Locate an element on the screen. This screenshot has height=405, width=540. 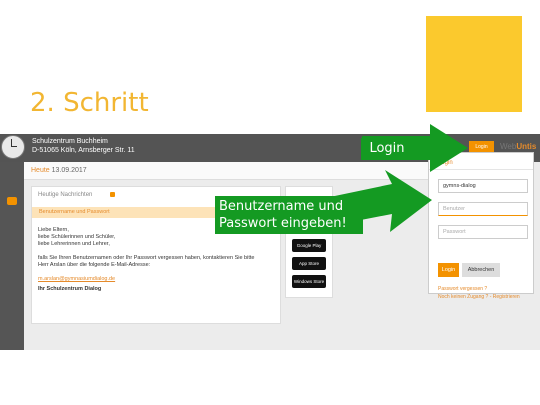
annotation-line: Benutzername und is located at coordinates (281, 206).